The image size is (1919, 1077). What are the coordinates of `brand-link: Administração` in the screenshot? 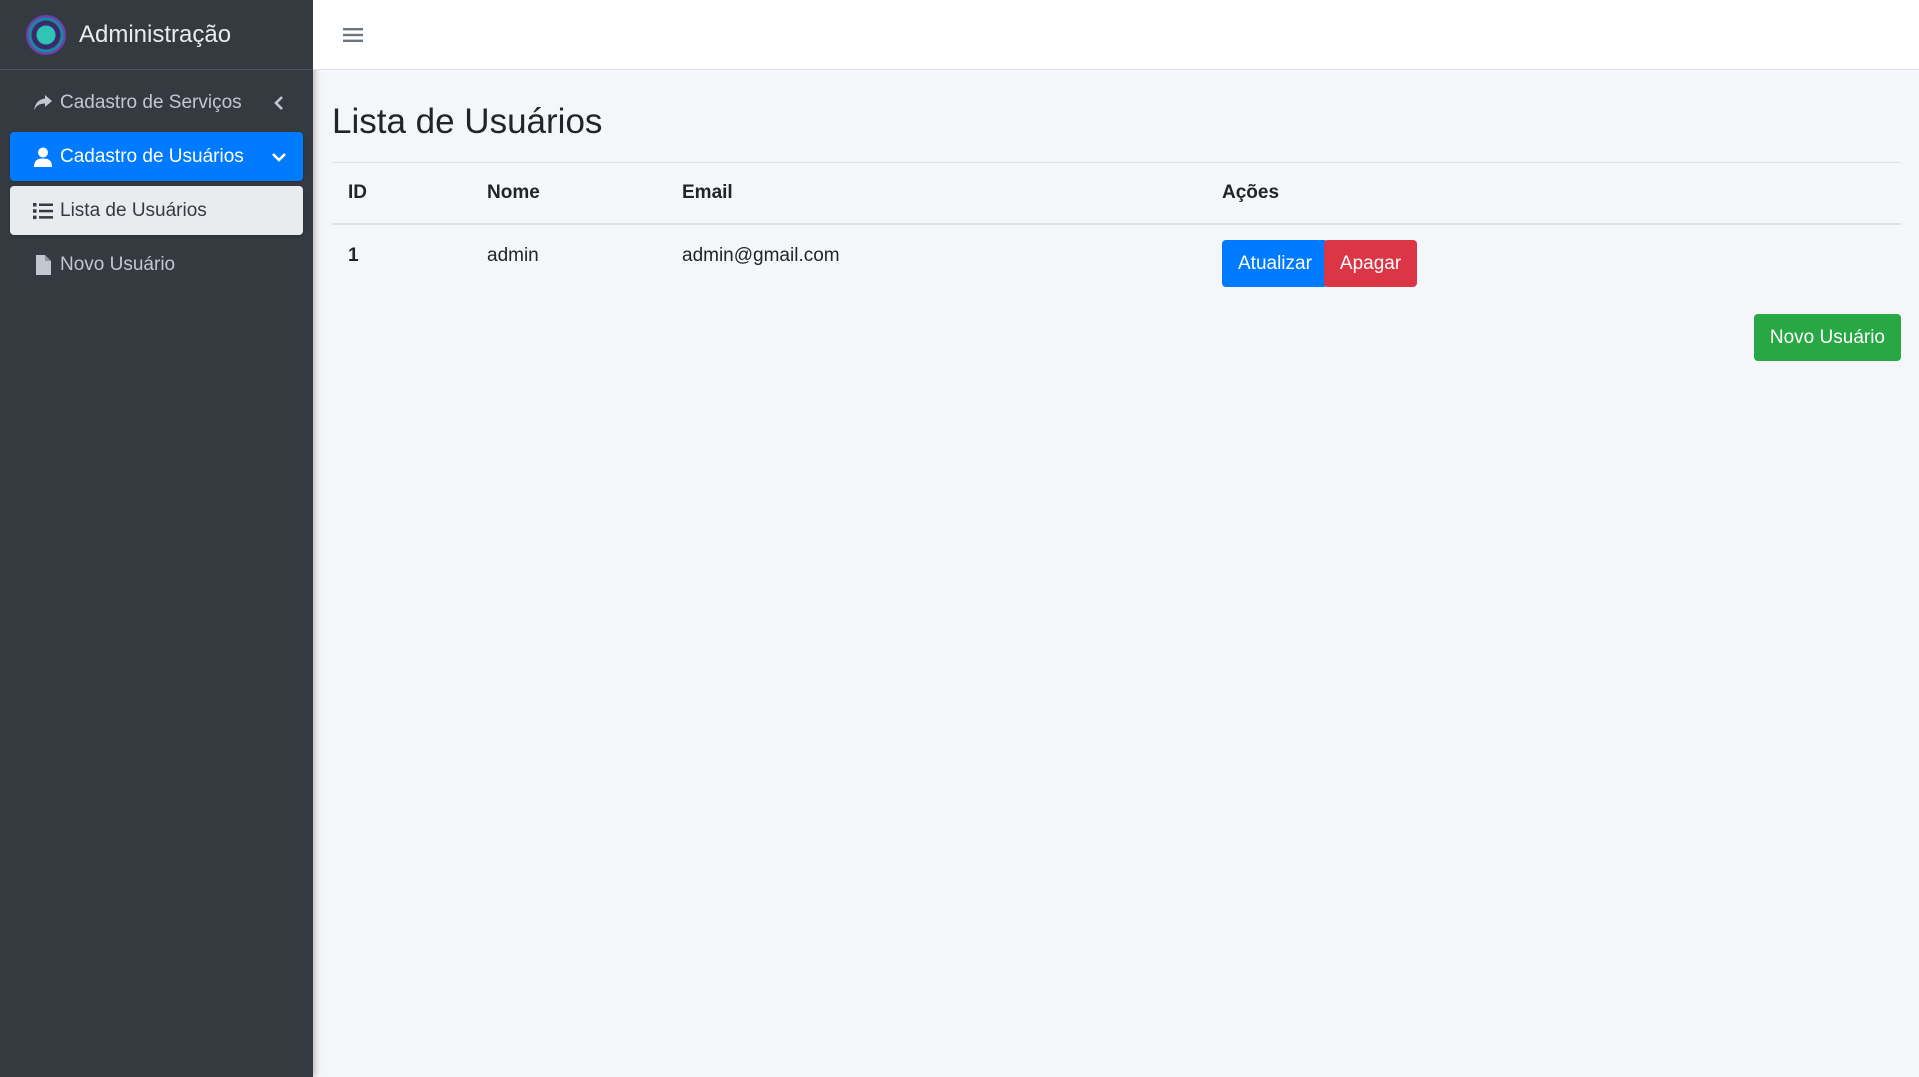 It's located at (156, 35).